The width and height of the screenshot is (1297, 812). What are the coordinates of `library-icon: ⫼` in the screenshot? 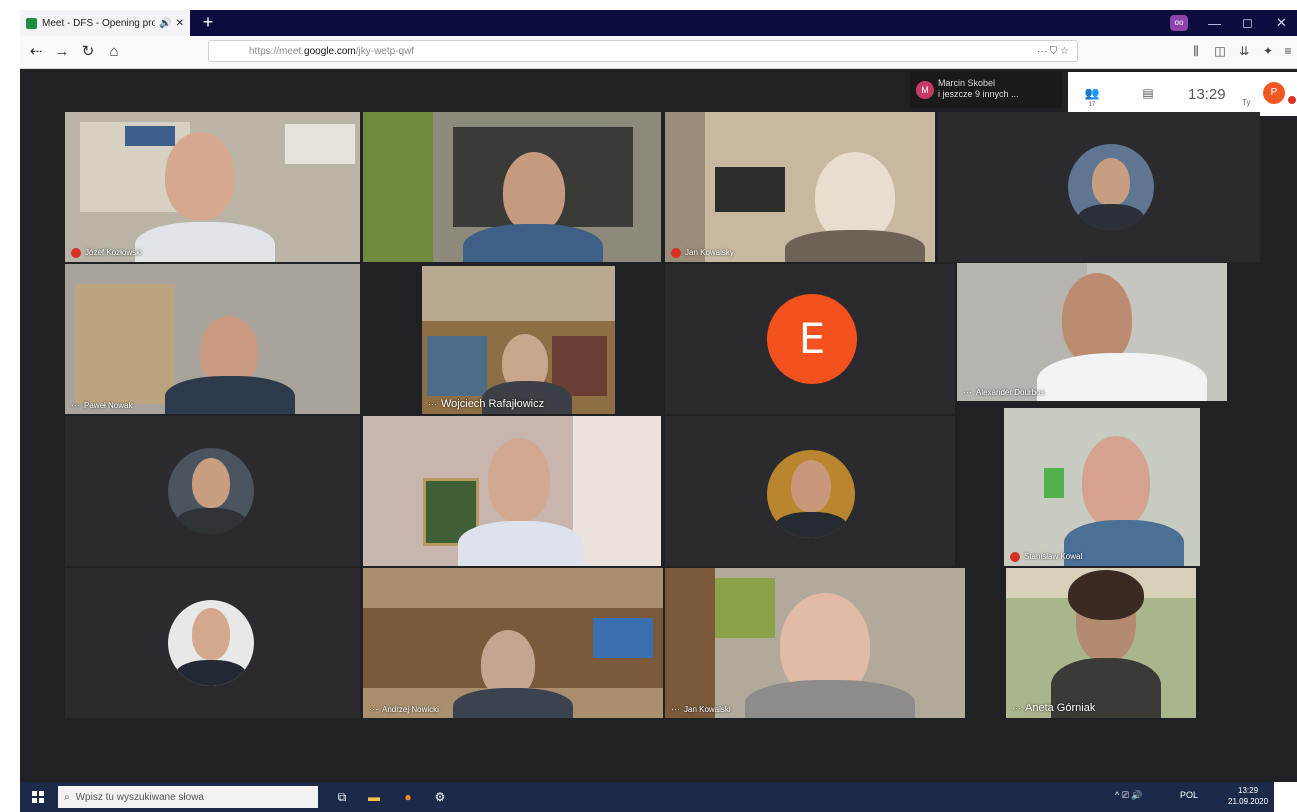 It's located at (1196, 51).